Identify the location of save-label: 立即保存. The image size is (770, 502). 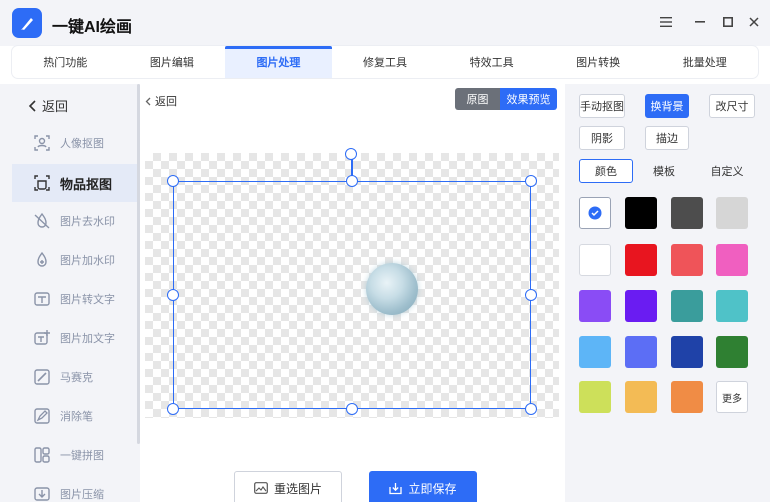
(432, 488).